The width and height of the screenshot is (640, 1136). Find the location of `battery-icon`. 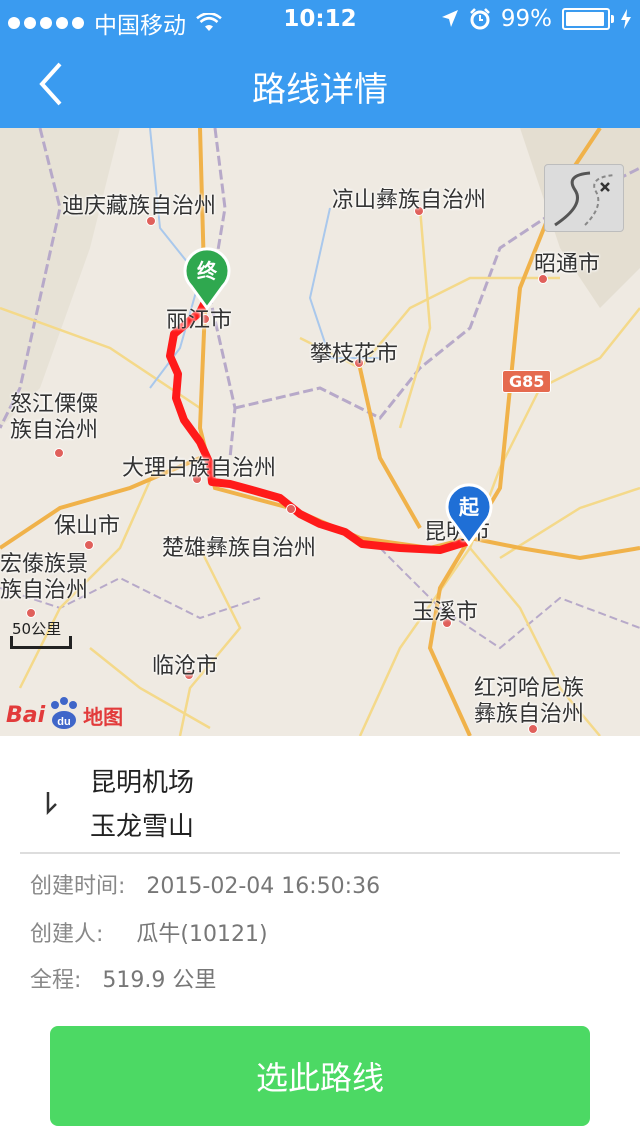

battery-icon is located at coordinates (588, 19).